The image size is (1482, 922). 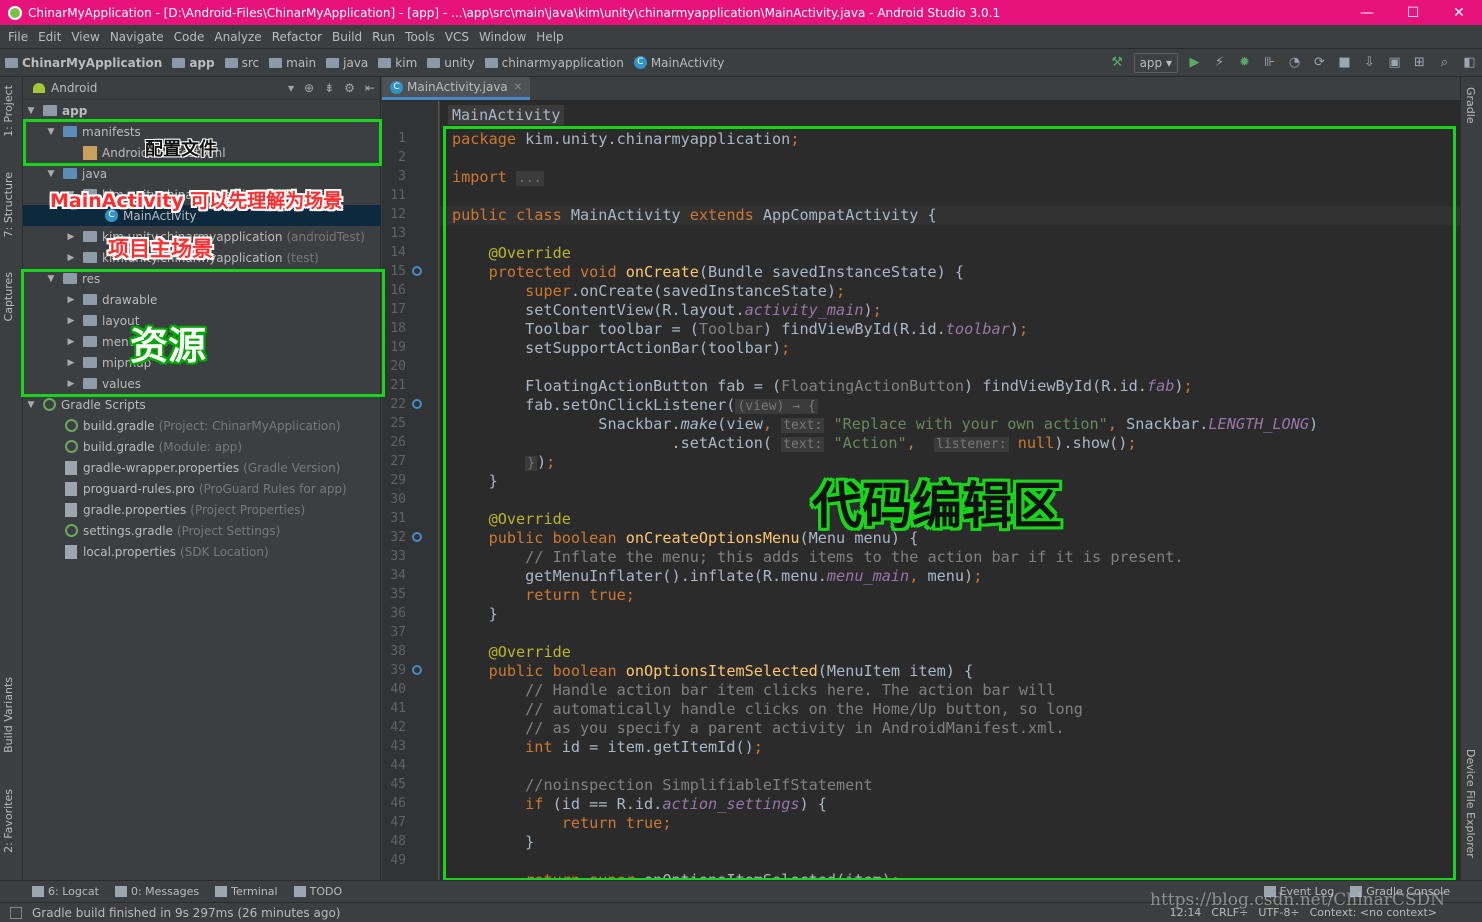 I want to click on layout-icon: ◧, so click(x=1469, y=63).